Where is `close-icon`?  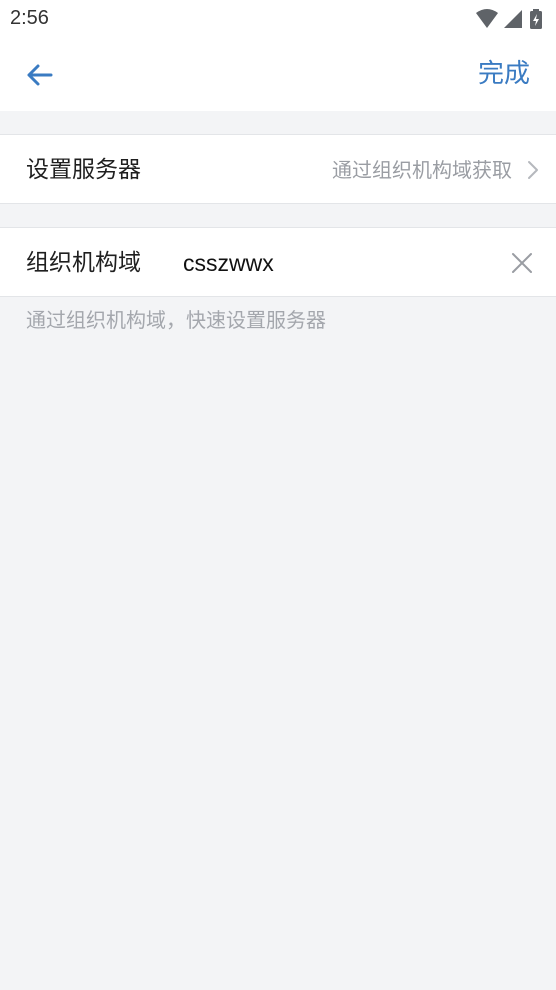
close-icon is located at coordinates (522, 263).